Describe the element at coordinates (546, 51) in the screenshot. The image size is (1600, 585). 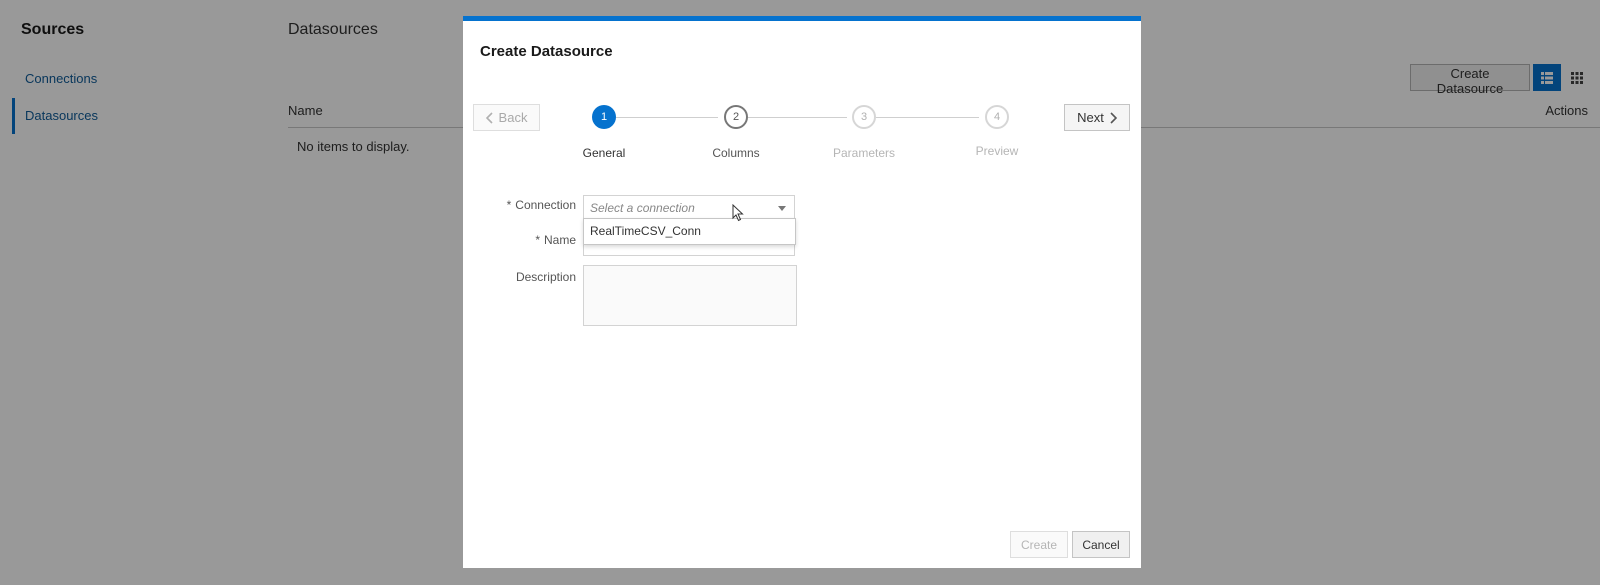
I see `dialog-title: Create Datasource` at that location.